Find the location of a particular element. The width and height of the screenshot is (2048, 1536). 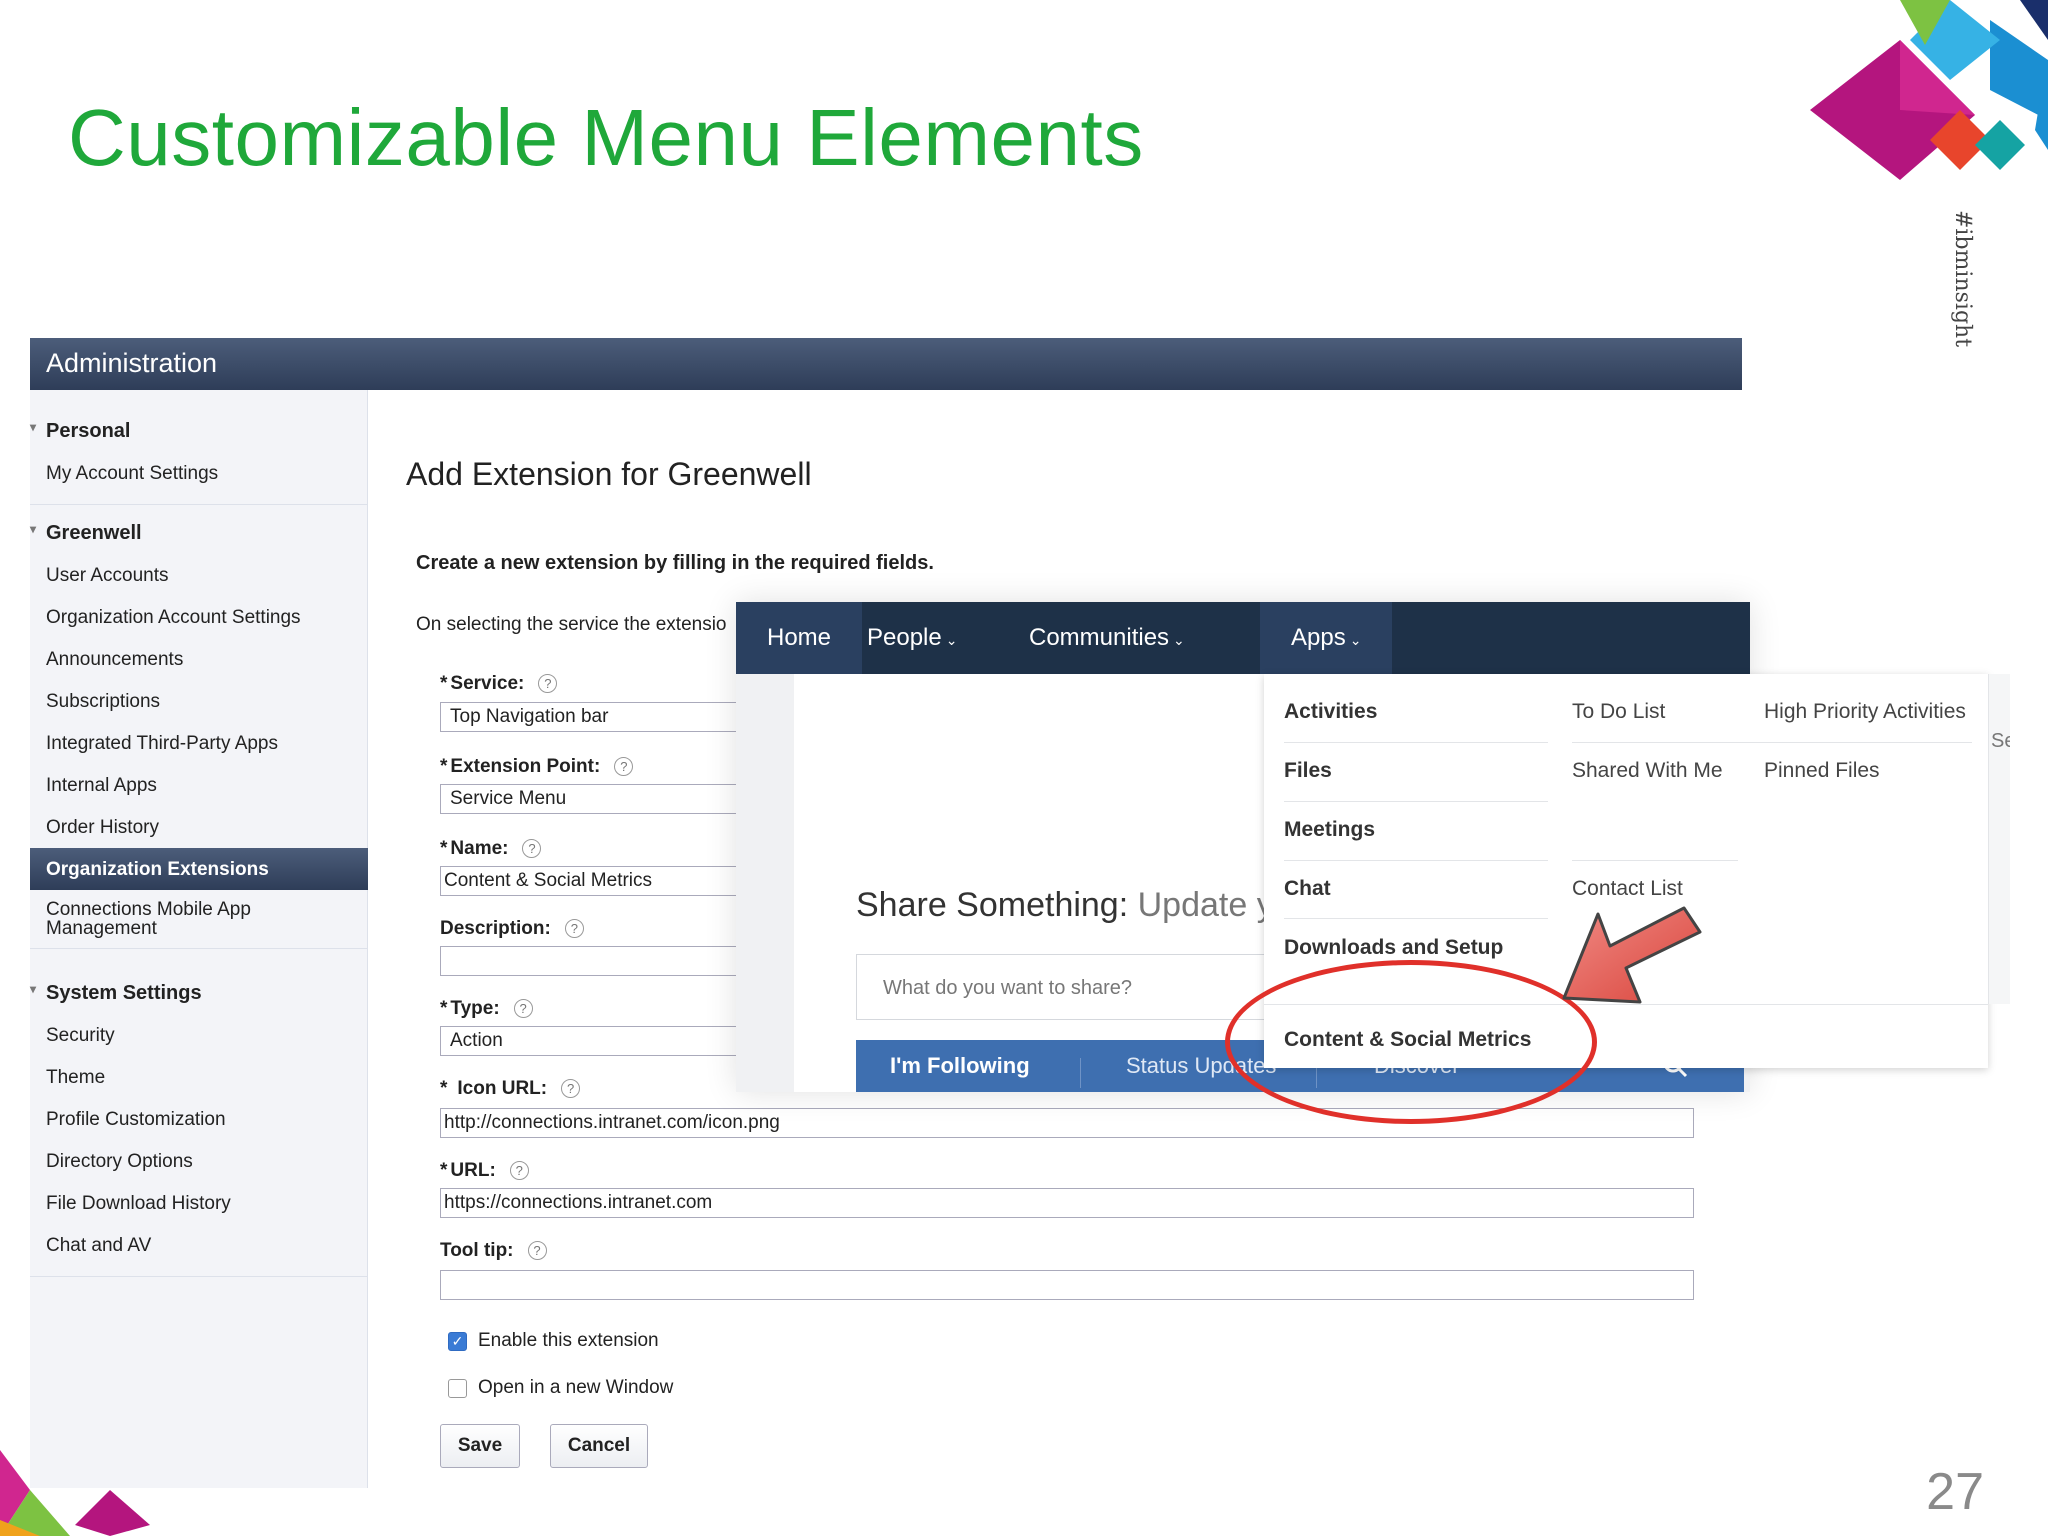

open-new-window-checkbox is located at coordinates (457, 1388).